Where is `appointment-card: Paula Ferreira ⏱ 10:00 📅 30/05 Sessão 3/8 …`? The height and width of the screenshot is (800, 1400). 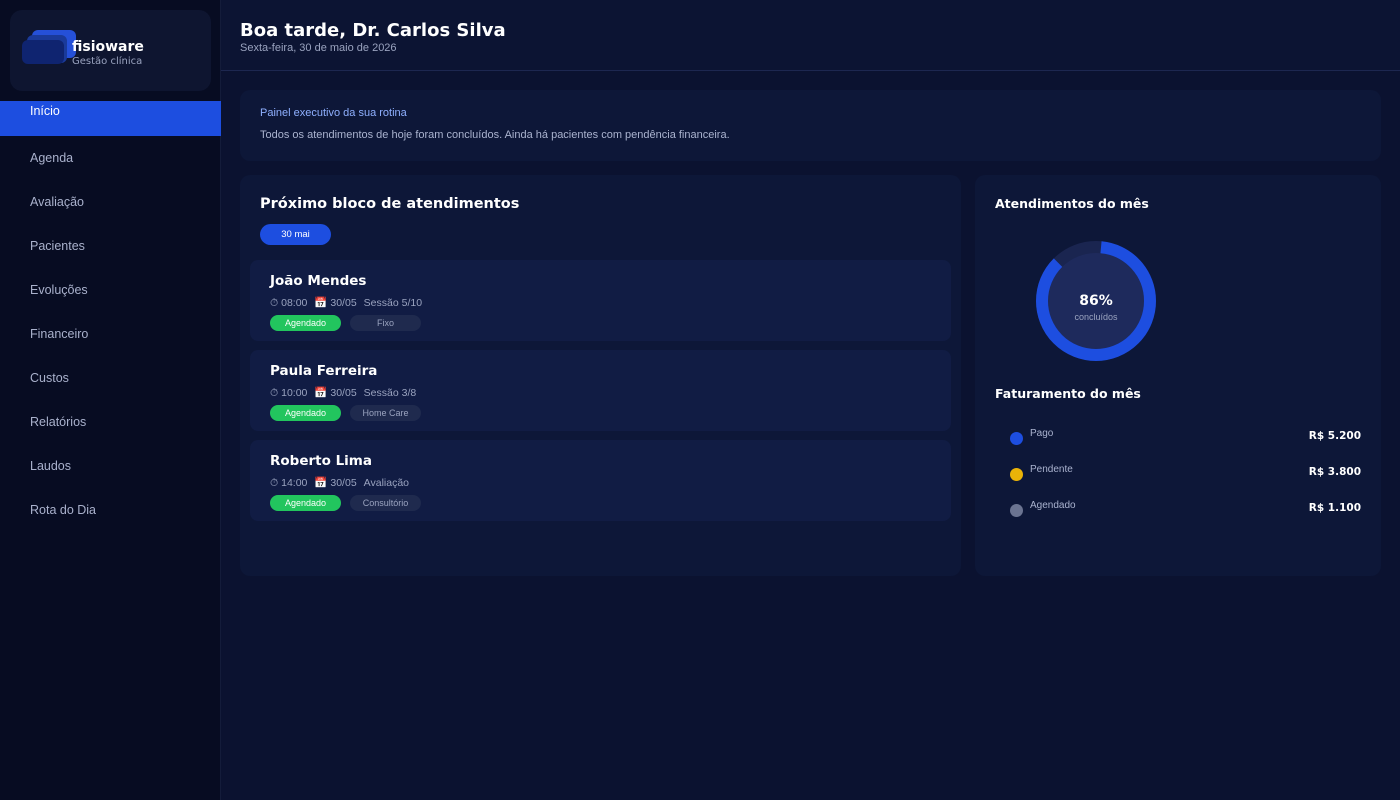
appointment-card: Paula Ferreira ⏱ 10:00 📅 30/05 Sessão 3/8 … is located at coordinates (600, 390).